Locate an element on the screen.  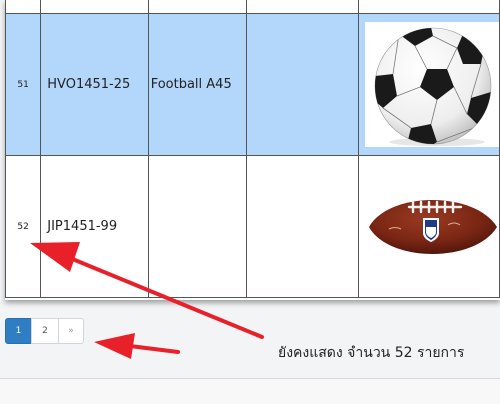
page-footer is located at coordinates (250, 391).